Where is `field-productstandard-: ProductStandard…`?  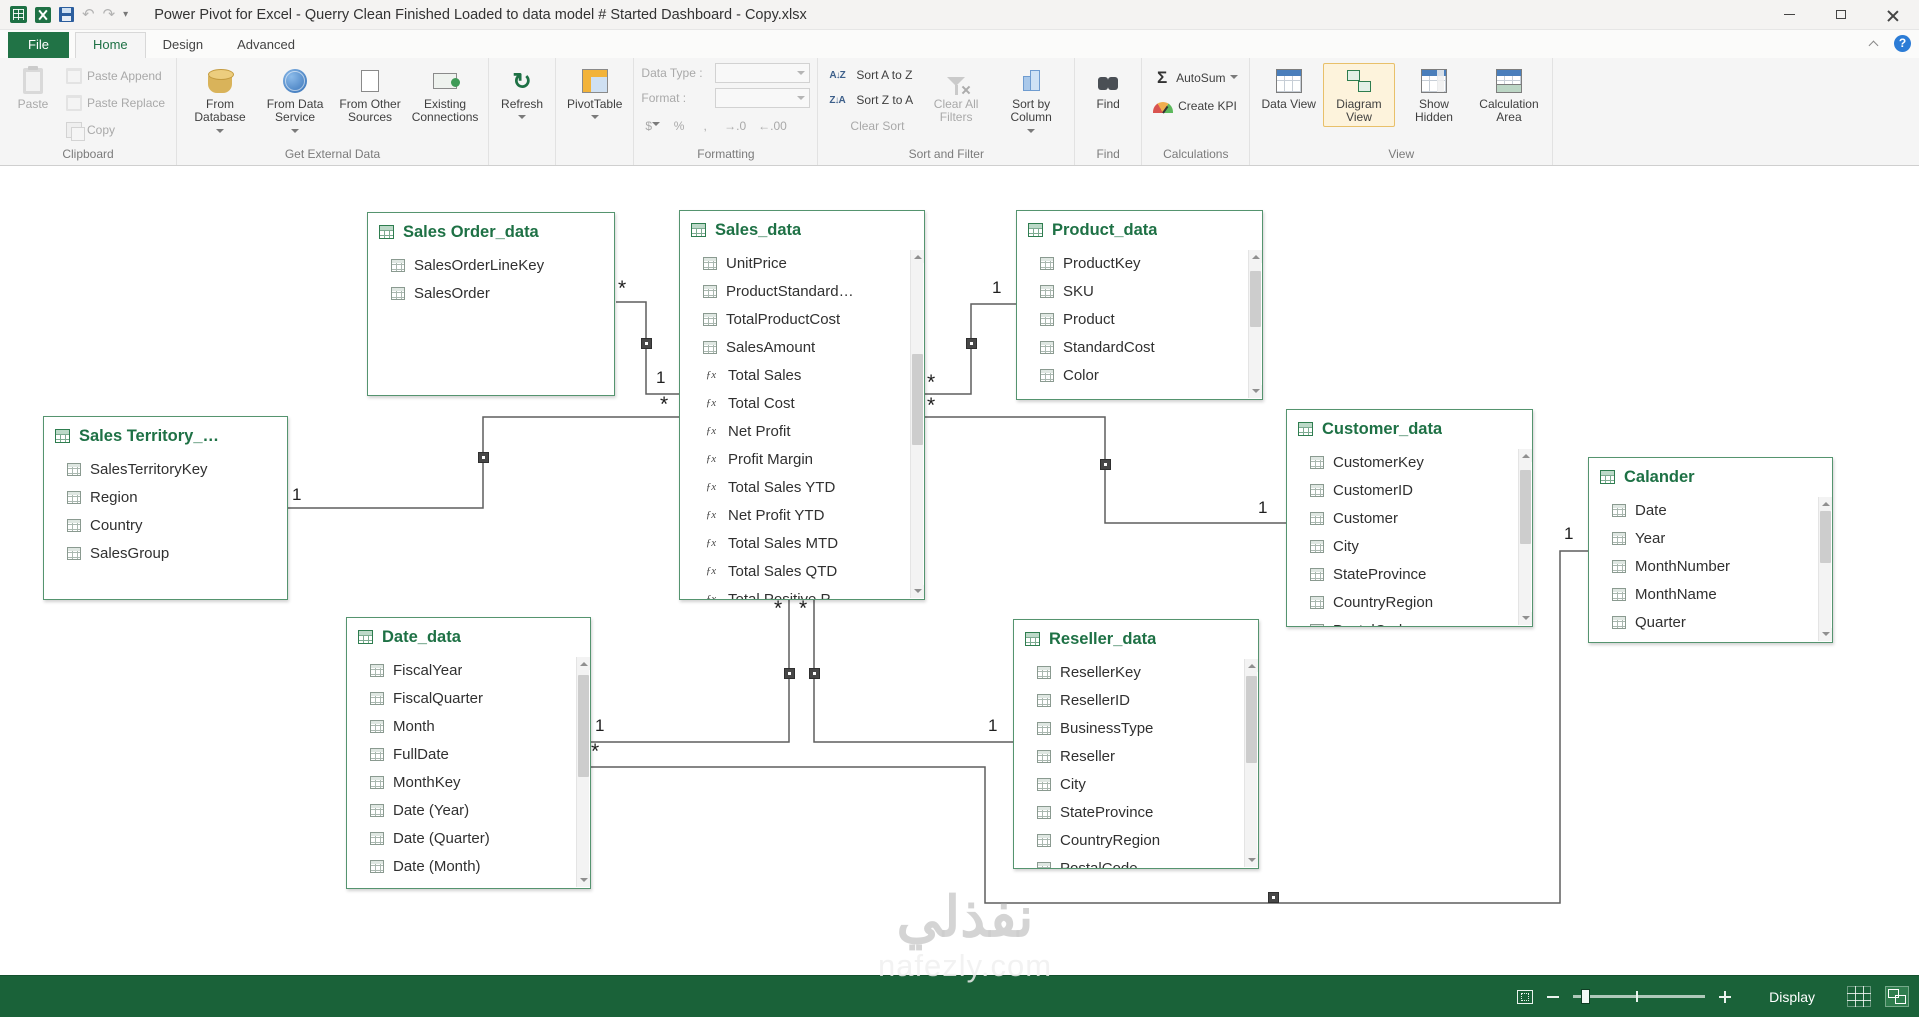 field-productstandard-: ProductStandard… is located at coordinates (802, 291).